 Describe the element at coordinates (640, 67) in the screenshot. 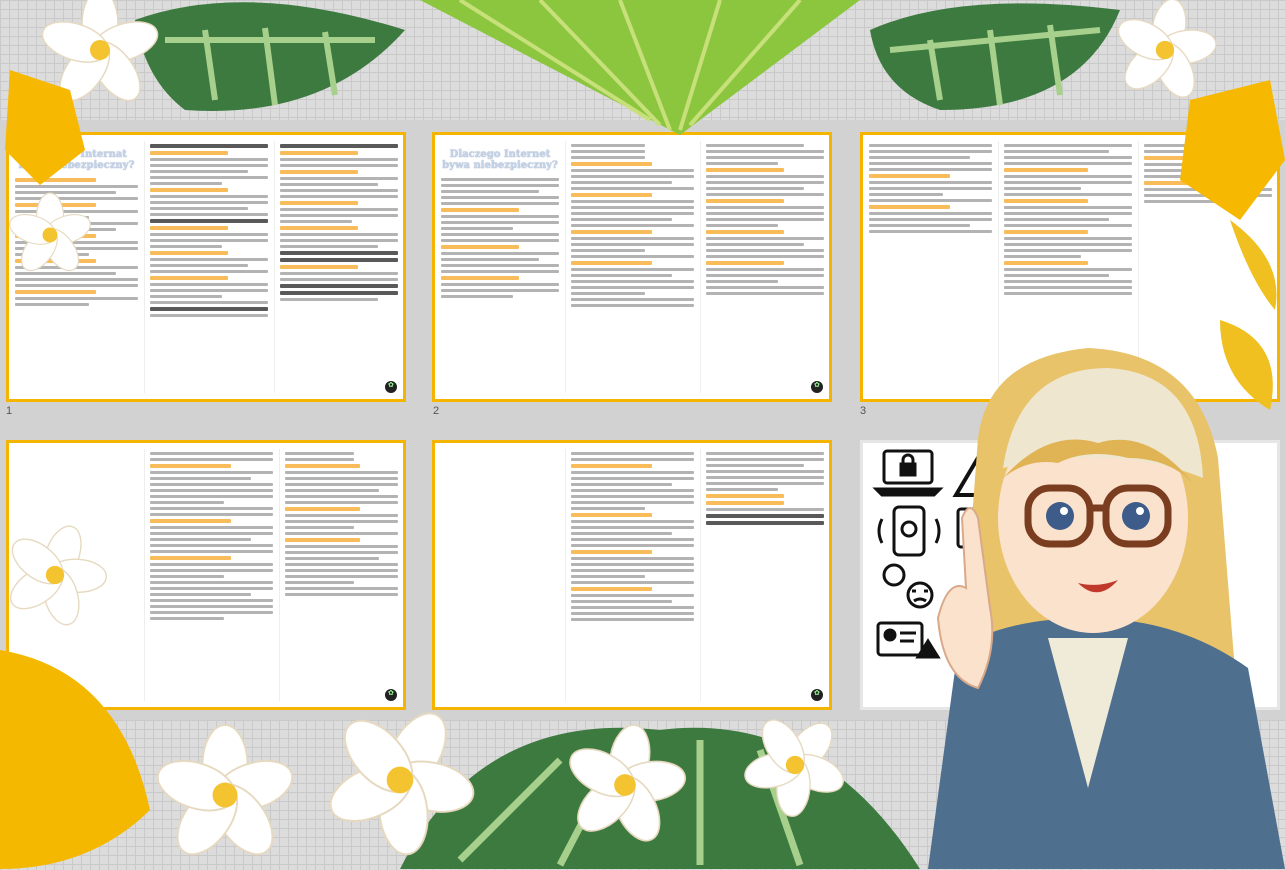

I see `palm-leaf-icon` at that location.